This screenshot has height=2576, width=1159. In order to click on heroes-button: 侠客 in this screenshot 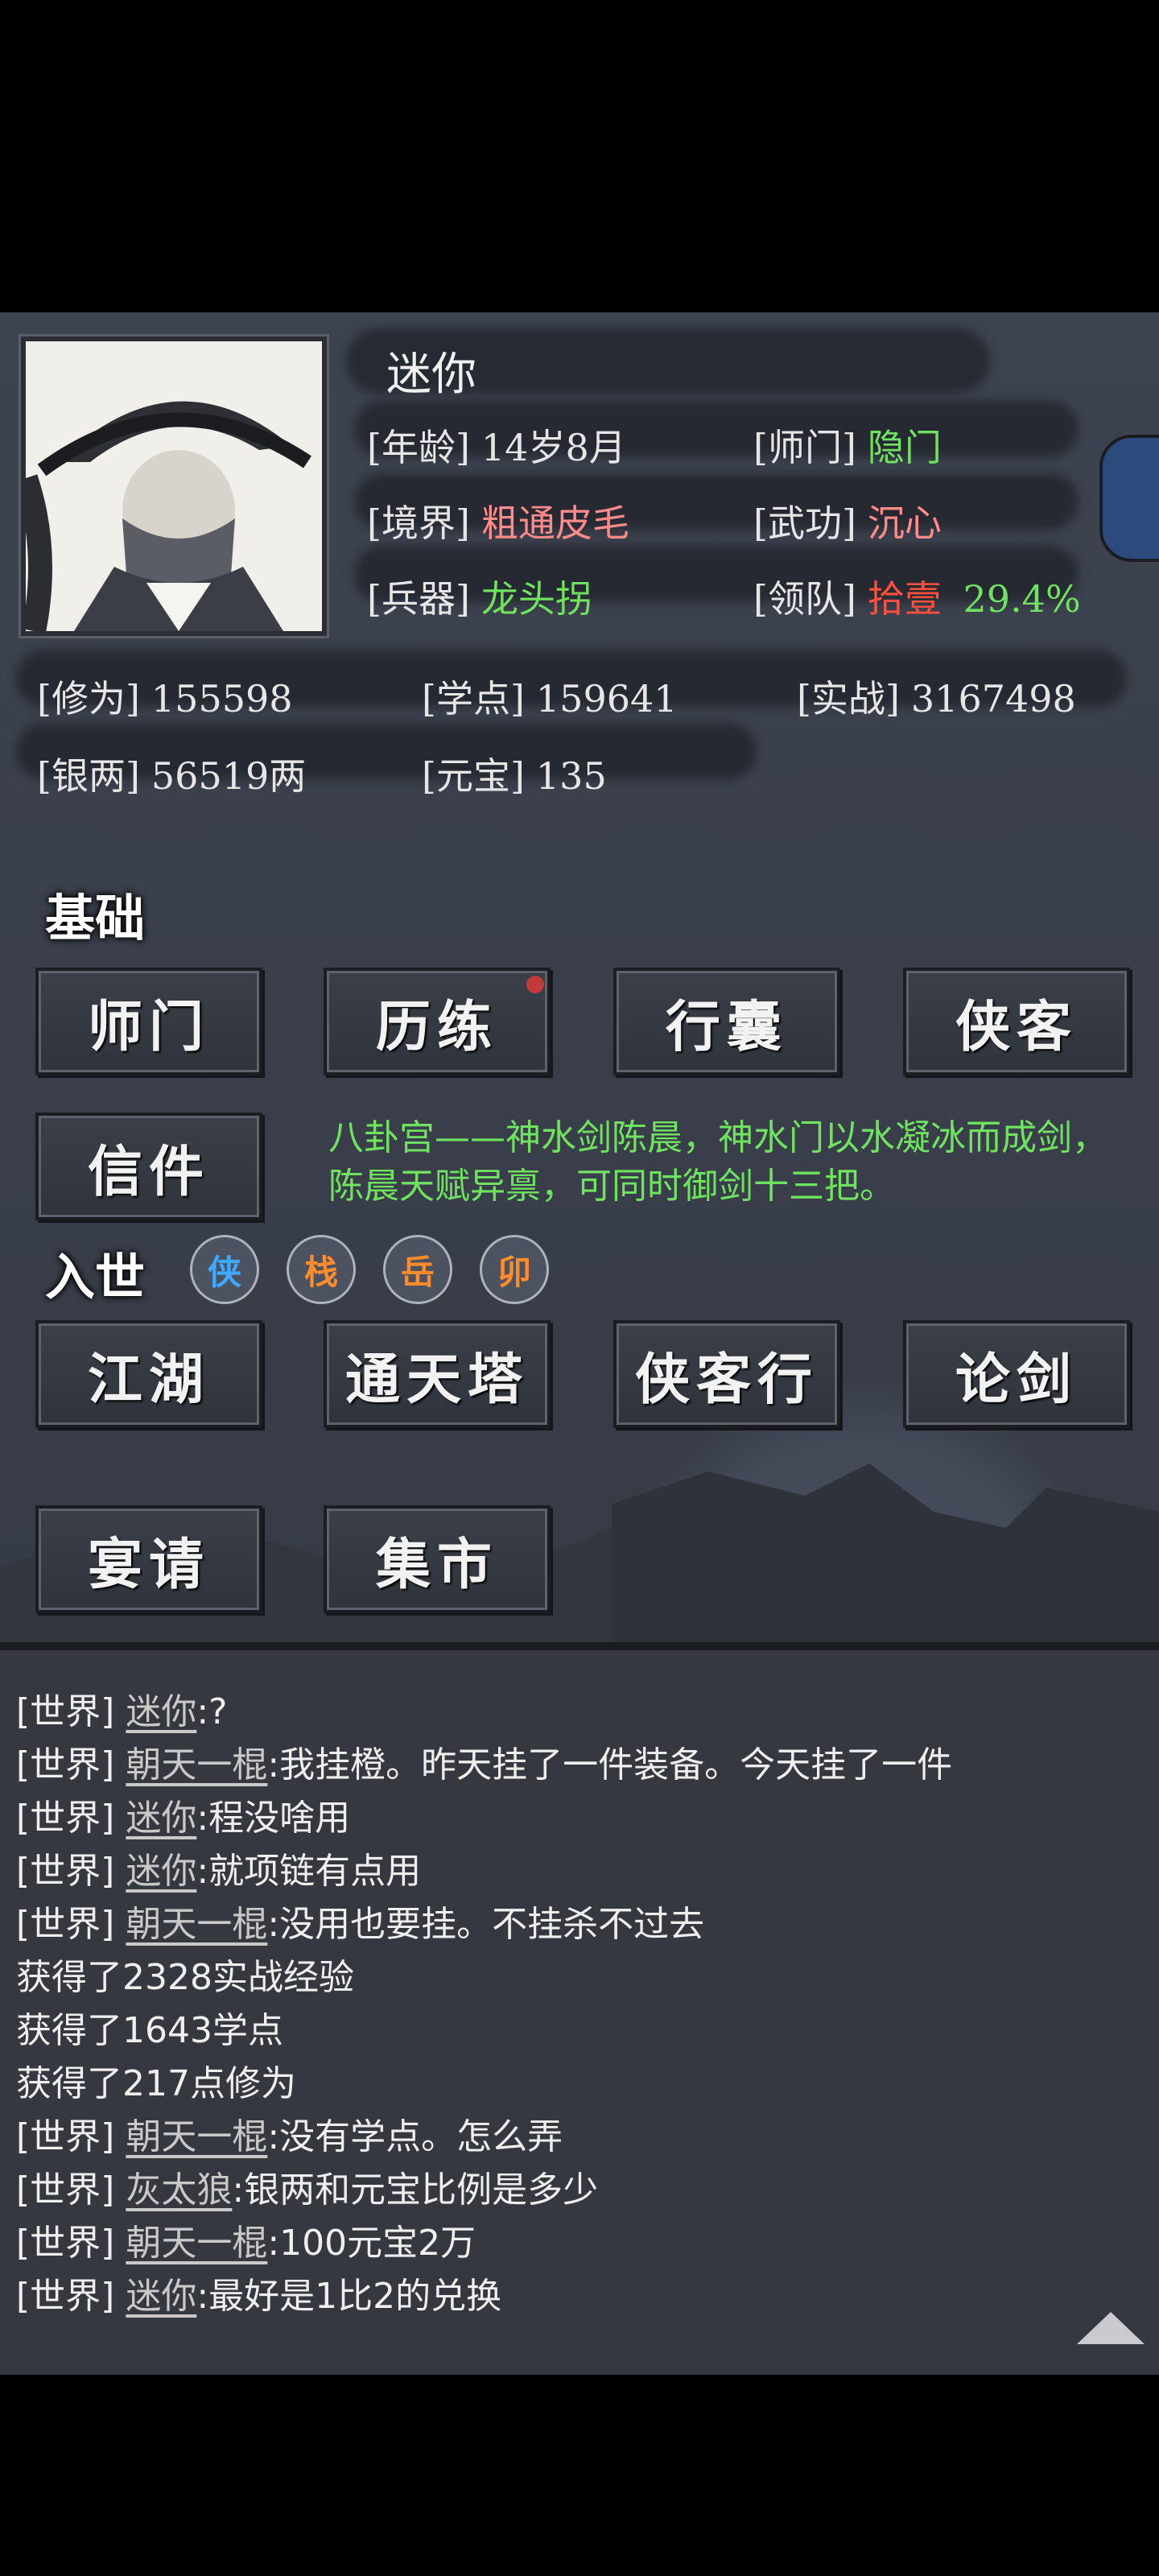, I will do `click(1016, 1021)`.